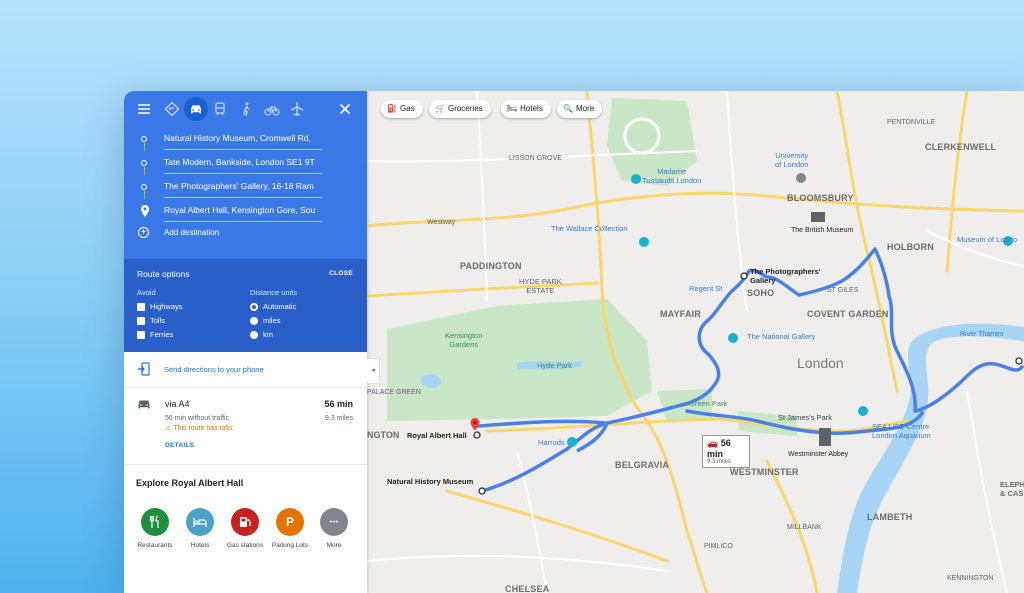  I want to click on avoid-title: Avoid, so click(146, 292).